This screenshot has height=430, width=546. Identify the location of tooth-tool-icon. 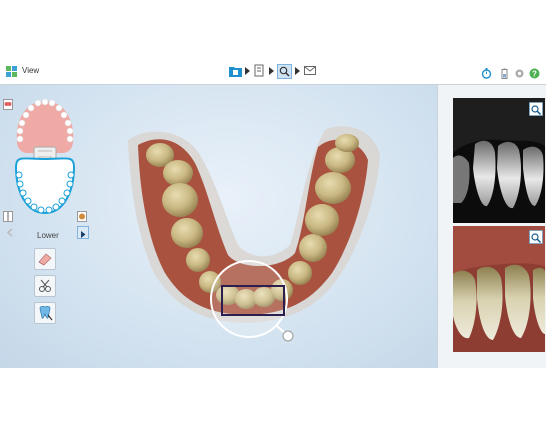
(45, 313).